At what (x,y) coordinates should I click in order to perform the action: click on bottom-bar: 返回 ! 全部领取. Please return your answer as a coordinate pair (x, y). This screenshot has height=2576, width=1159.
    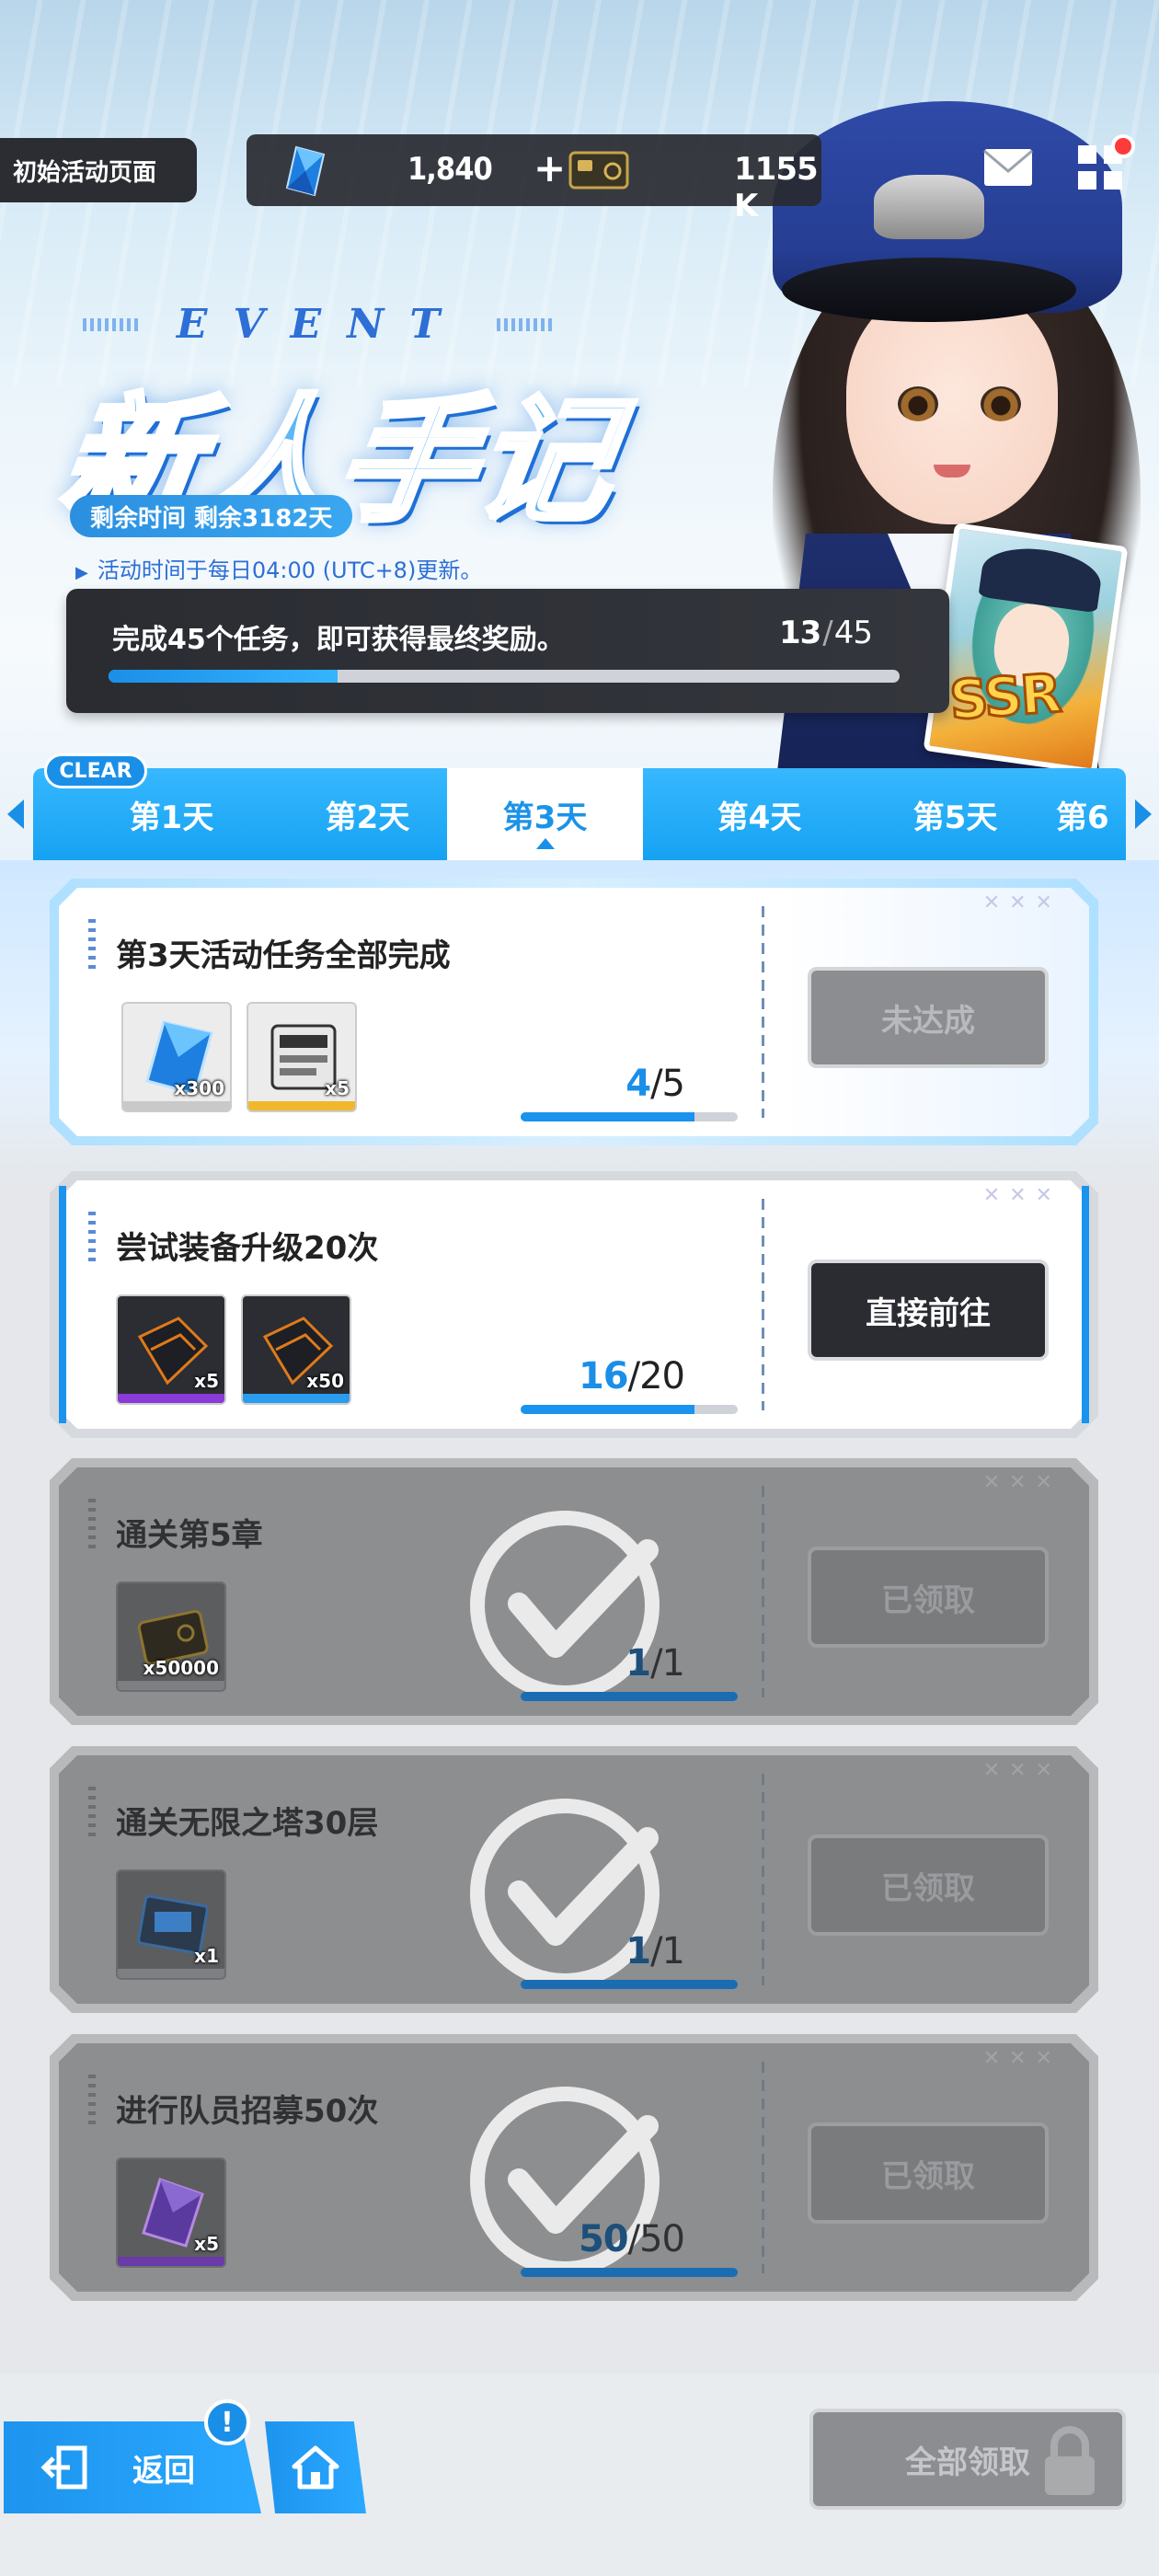
    Looking at the image, I should click on (579, 2475).